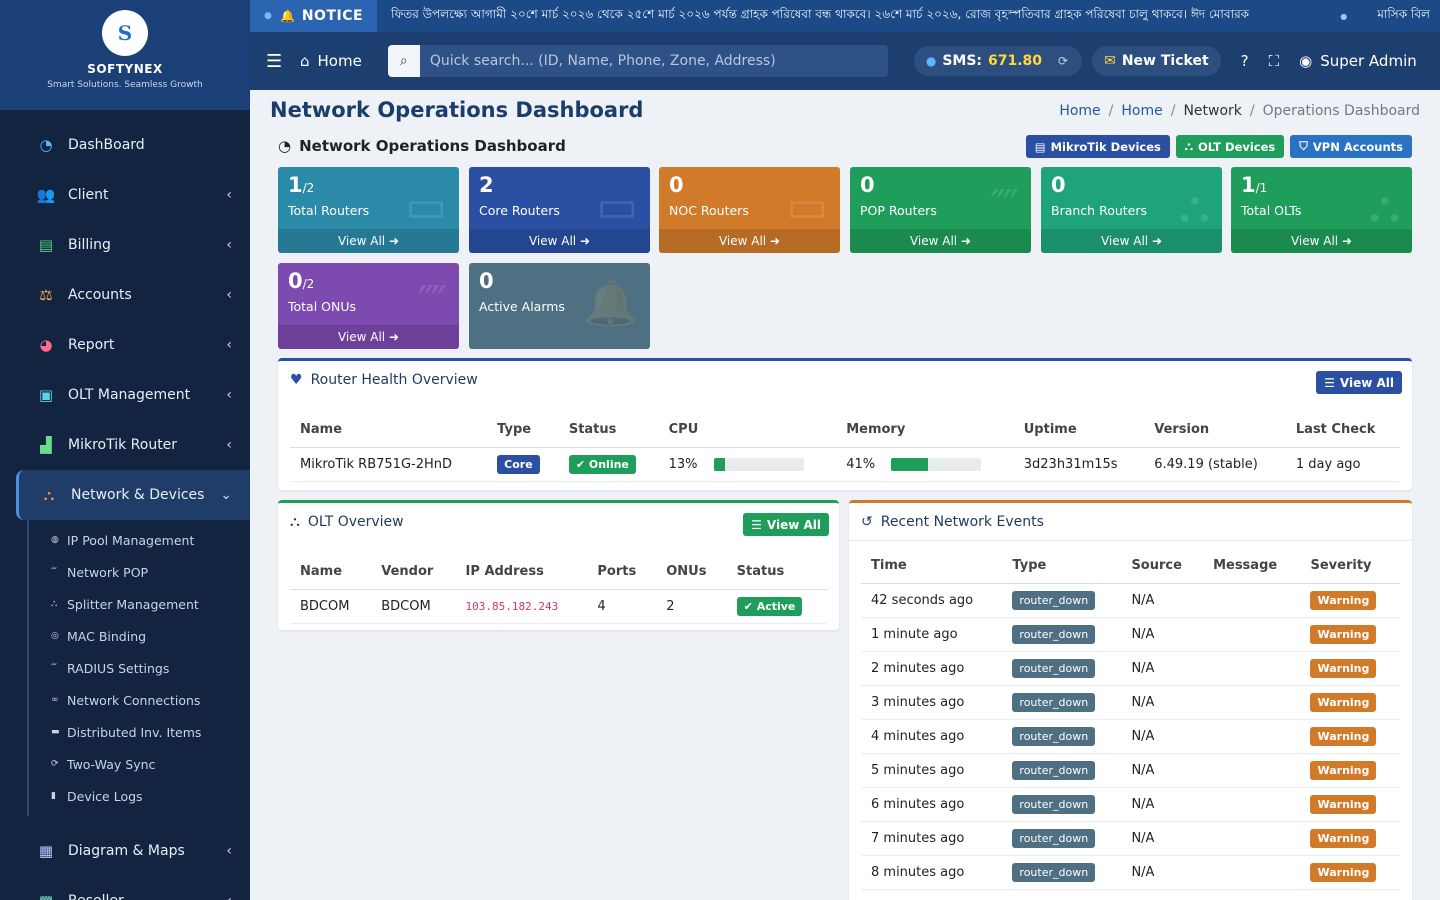  I want to click on sms-balance: ● SMS: 671.80 ⟳, so click(998, 61).